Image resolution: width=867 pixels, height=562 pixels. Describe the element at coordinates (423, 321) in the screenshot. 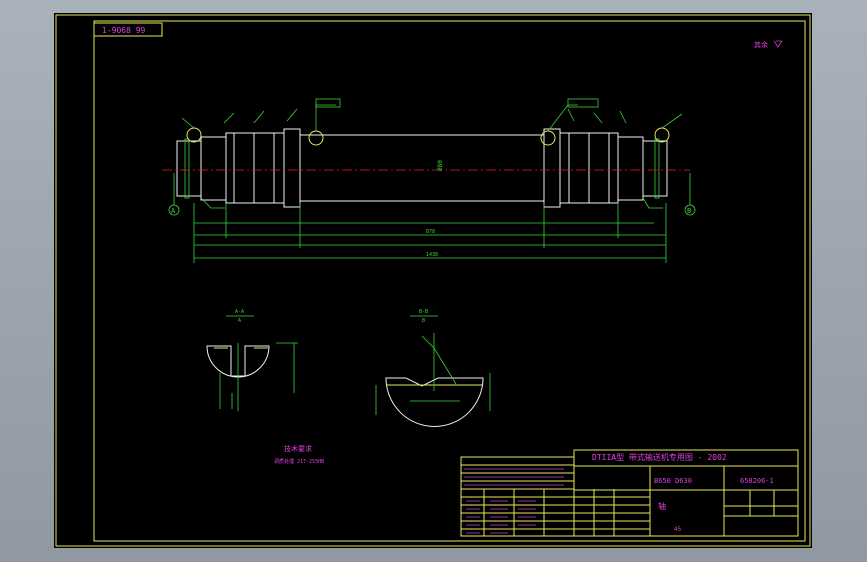

I see `section-b-sub: B` at that location.